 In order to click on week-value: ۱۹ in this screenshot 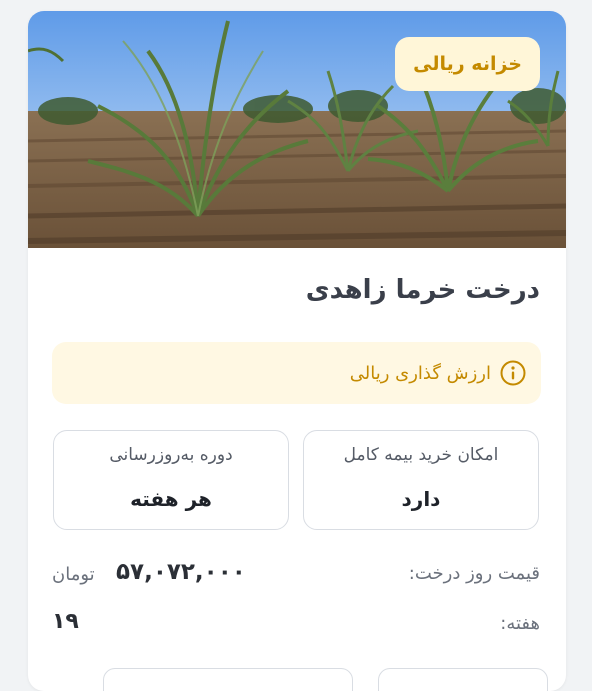, I will do `click(65, 621)`.